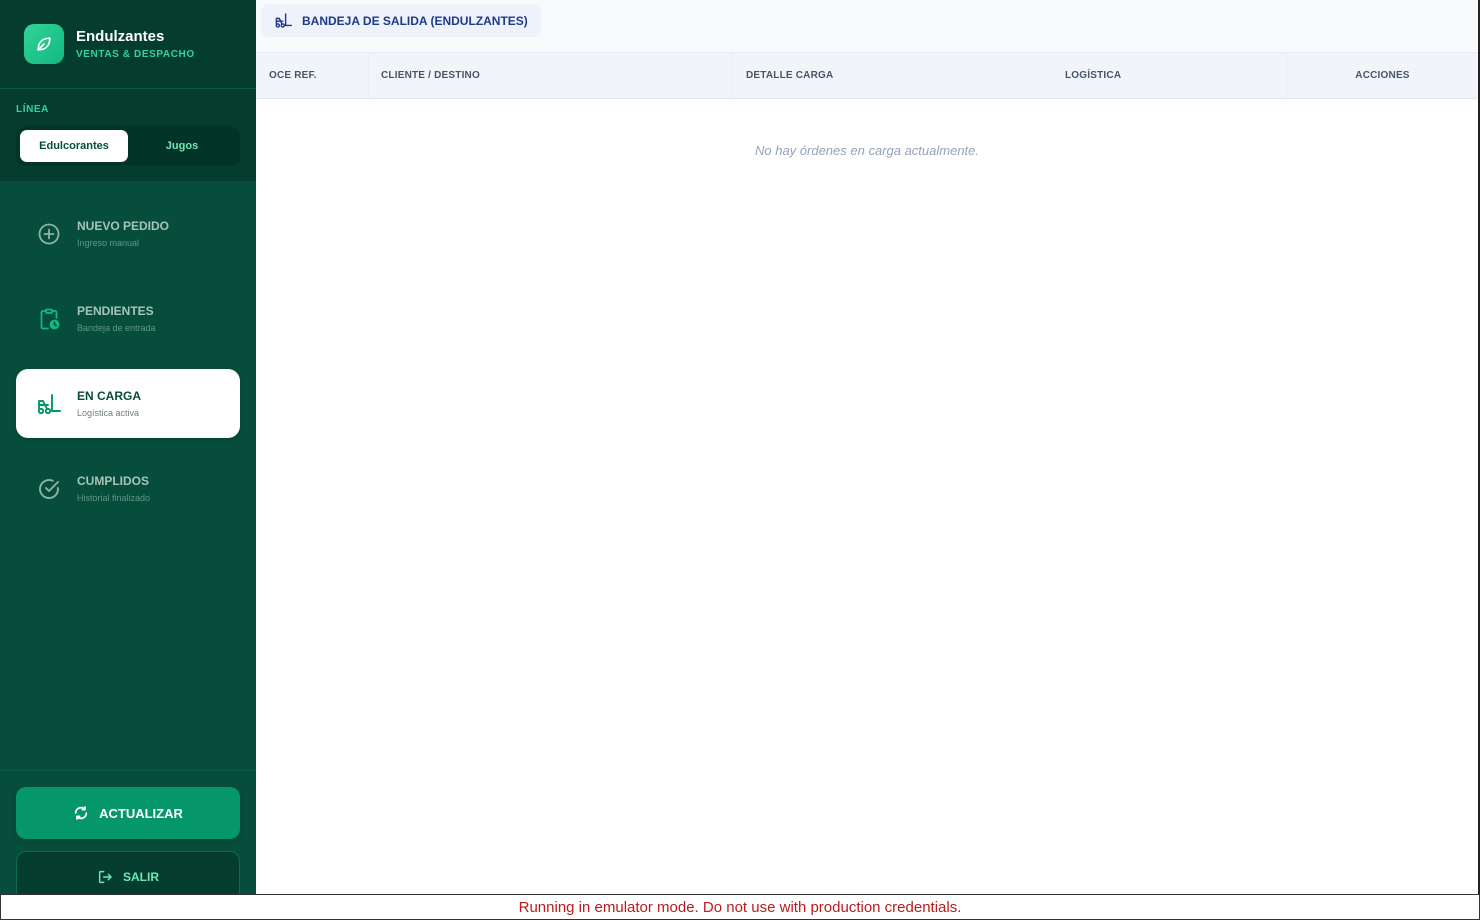 The width and height of the screenshot is (1480, 920). I want to click on nav-item-cumplidos: CUMPLIDOS Historial finalizado, so click(128, 488).